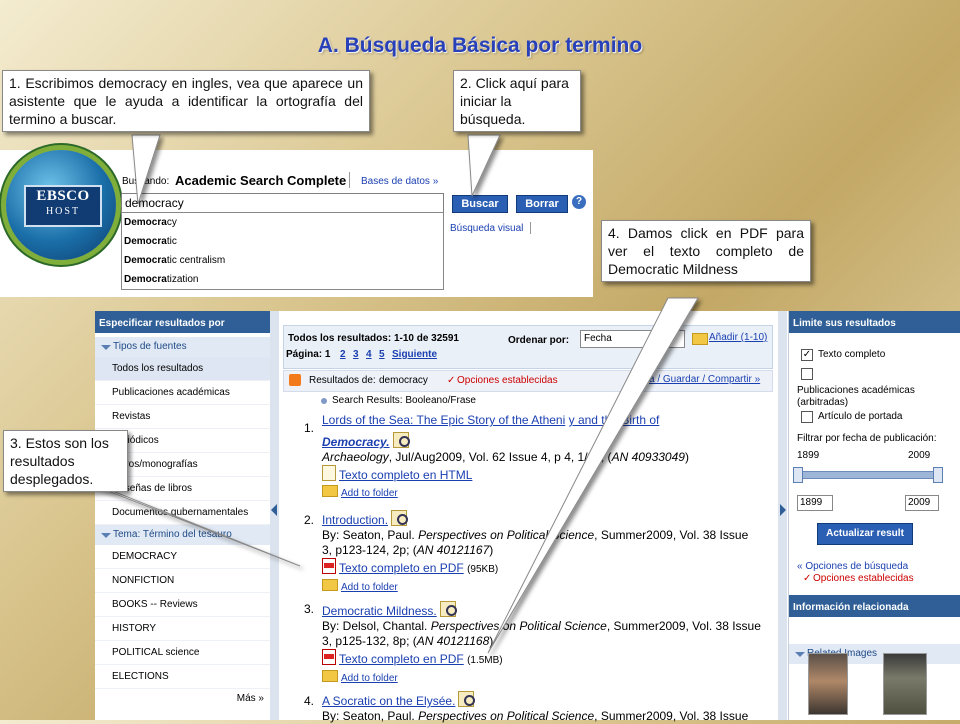 The height and width of the screenshot is (724, 960). I want to click on subject-item: POLITICAL science, so click(182, 653).